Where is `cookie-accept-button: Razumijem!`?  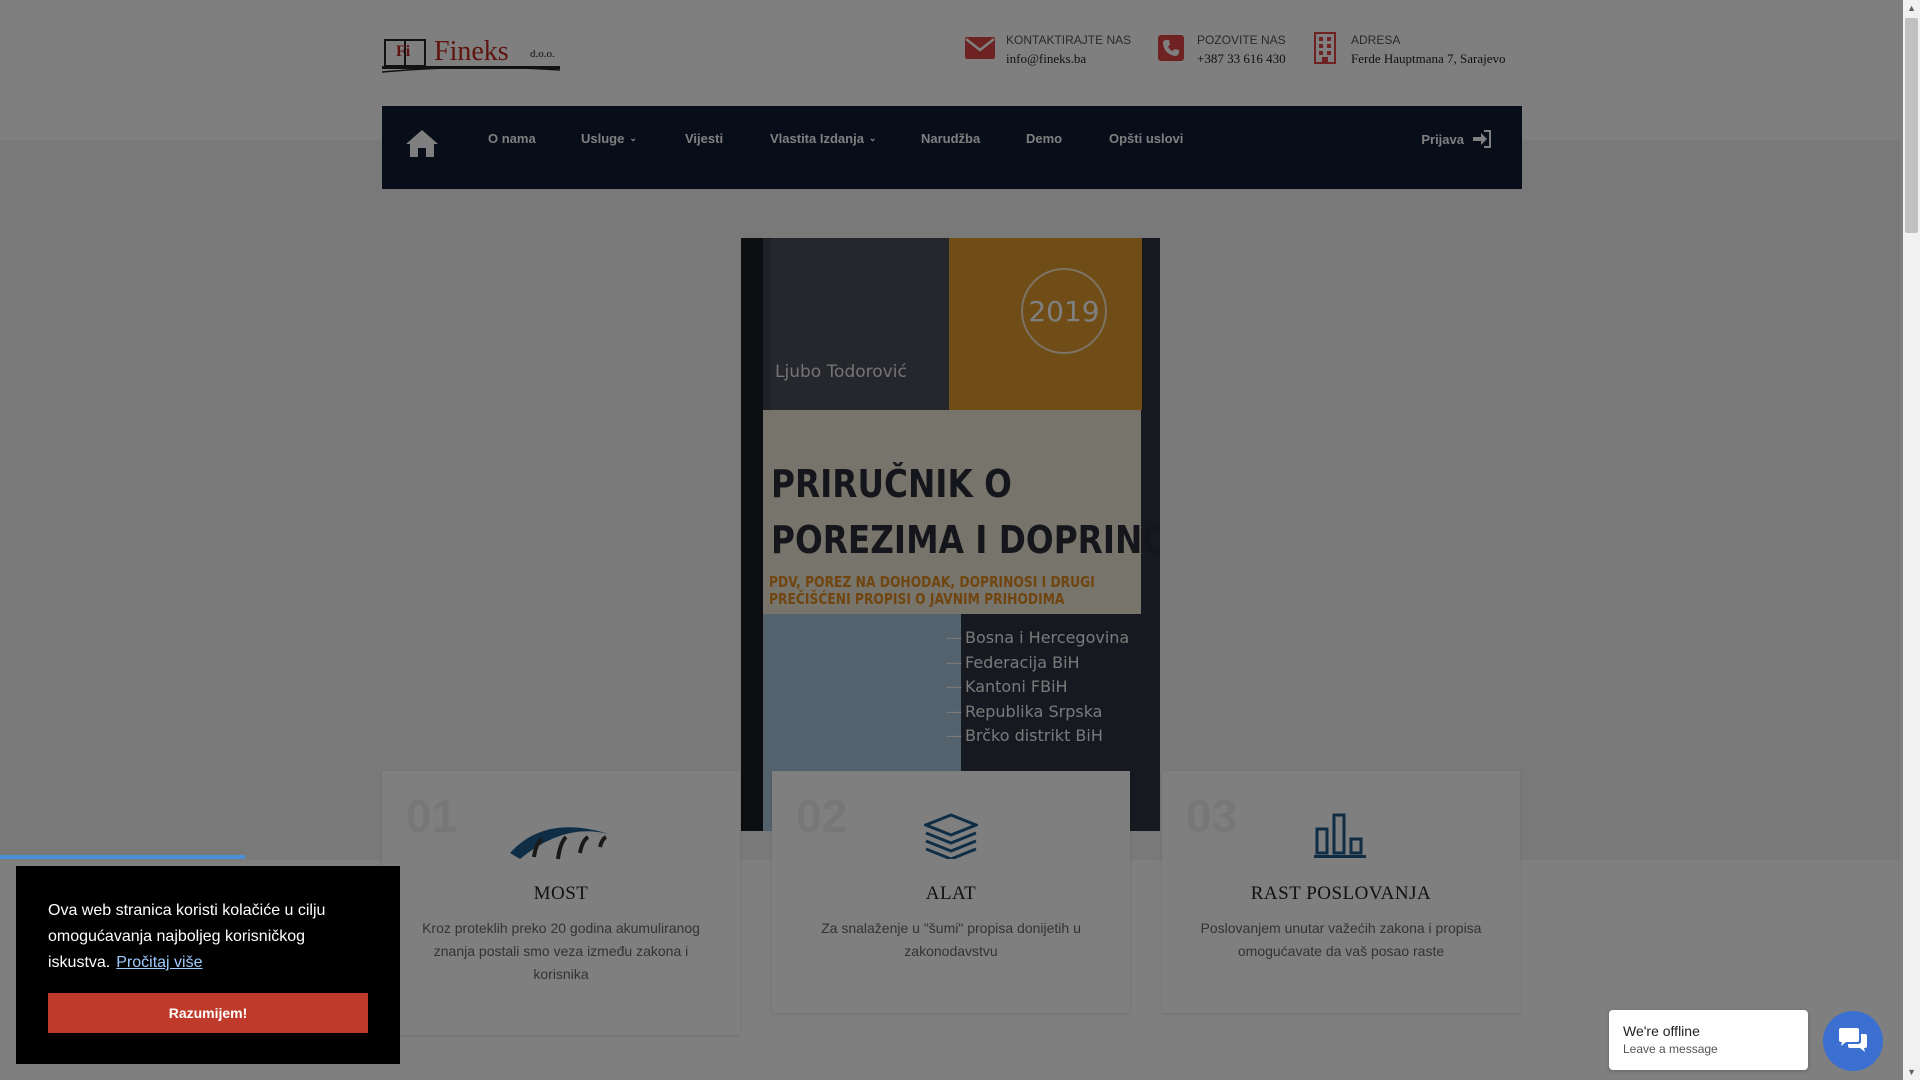 cookie-accept-button: Razumijem! is located at coordinates (208, 1013).